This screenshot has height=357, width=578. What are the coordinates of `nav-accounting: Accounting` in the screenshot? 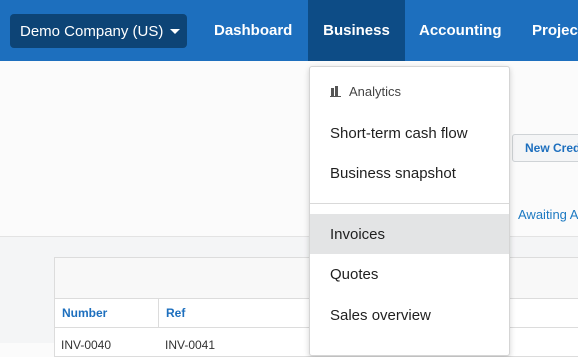 It's located at (460, 30).